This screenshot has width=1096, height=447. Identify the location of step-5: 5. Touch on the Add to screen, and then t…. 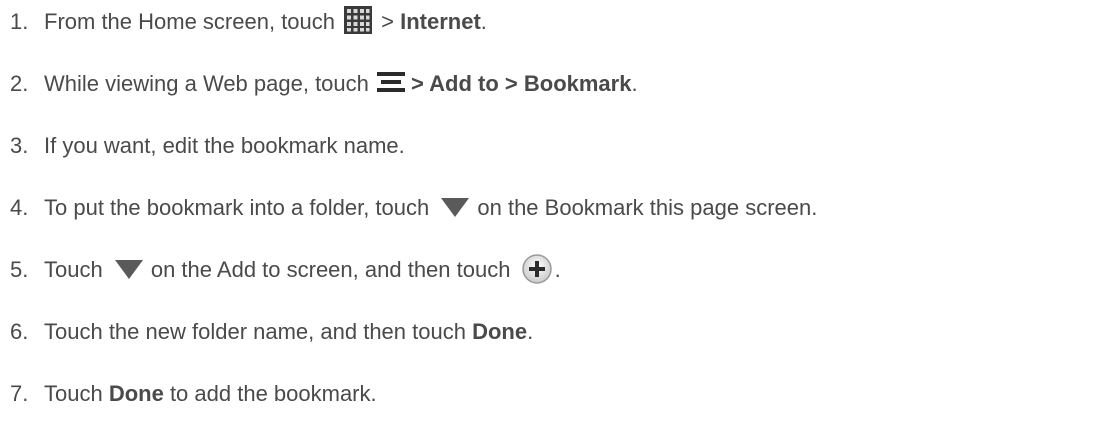
(285, 270).